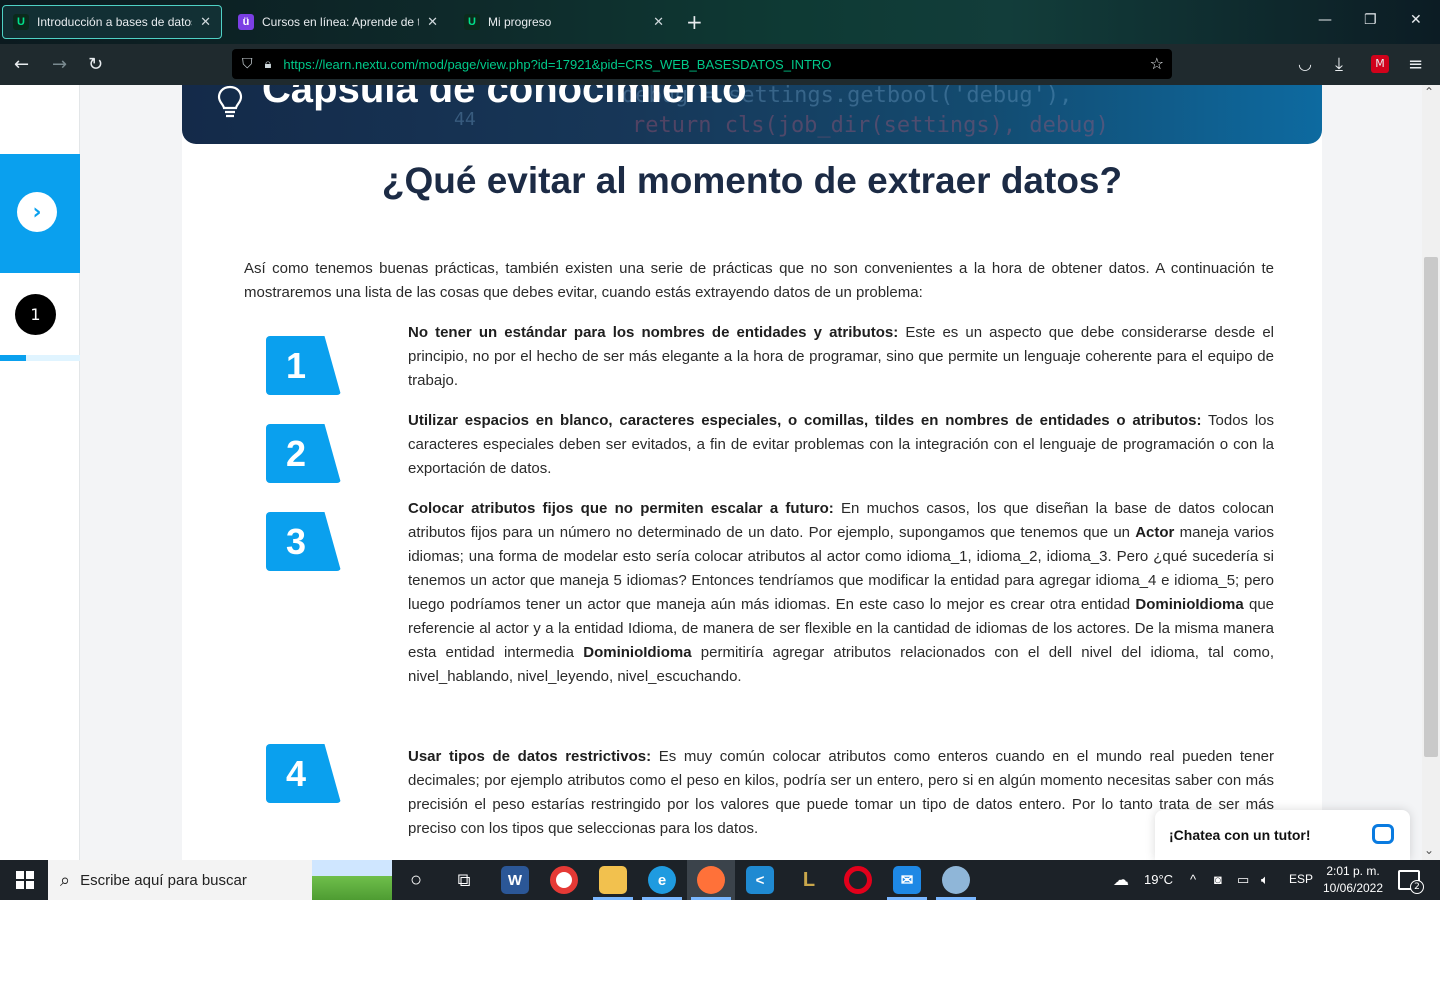  What do you see at coordinates (1121, 880) in the screenshot?
I see `cloud-icon: ☁` at bounding box center [1121, 880].